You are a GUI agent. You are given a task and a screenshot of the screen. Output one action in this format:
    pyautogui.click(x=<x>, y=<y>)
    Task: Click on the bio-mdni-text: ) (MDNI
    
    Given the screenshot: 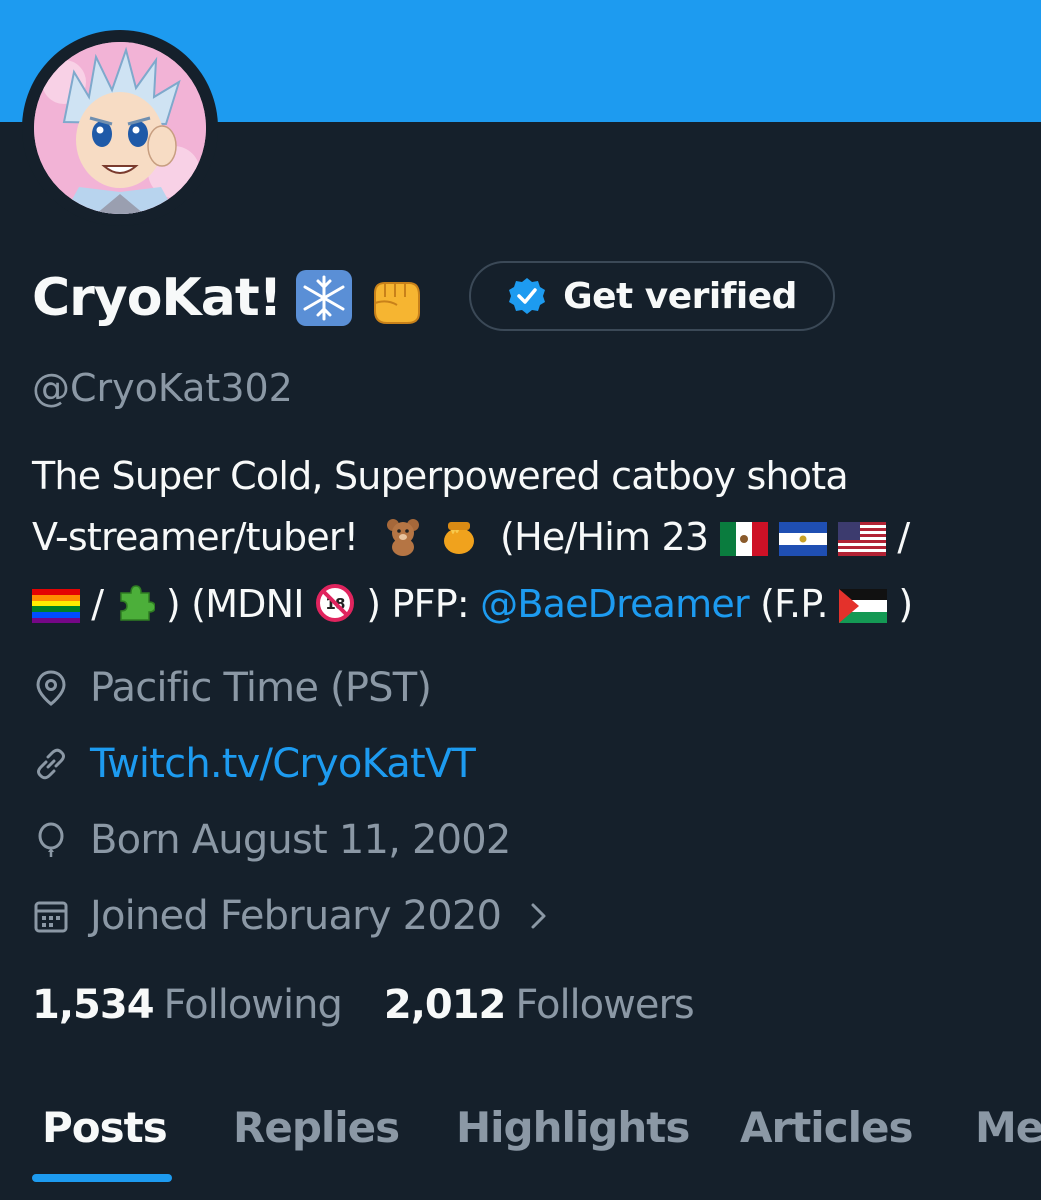 What is the action you would take?
    pyautogui.click(x=235, y=604)
    